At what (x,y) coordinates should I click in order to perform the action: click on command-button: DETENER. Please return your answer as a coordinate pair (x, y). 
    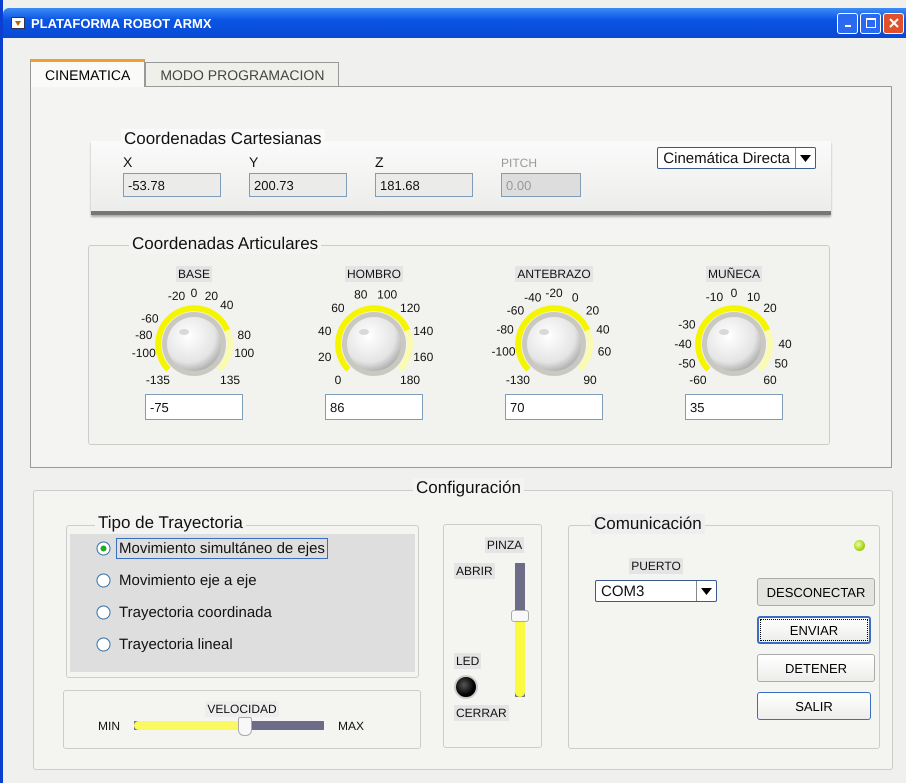
    Looking at the image, I should click on (816, 668).